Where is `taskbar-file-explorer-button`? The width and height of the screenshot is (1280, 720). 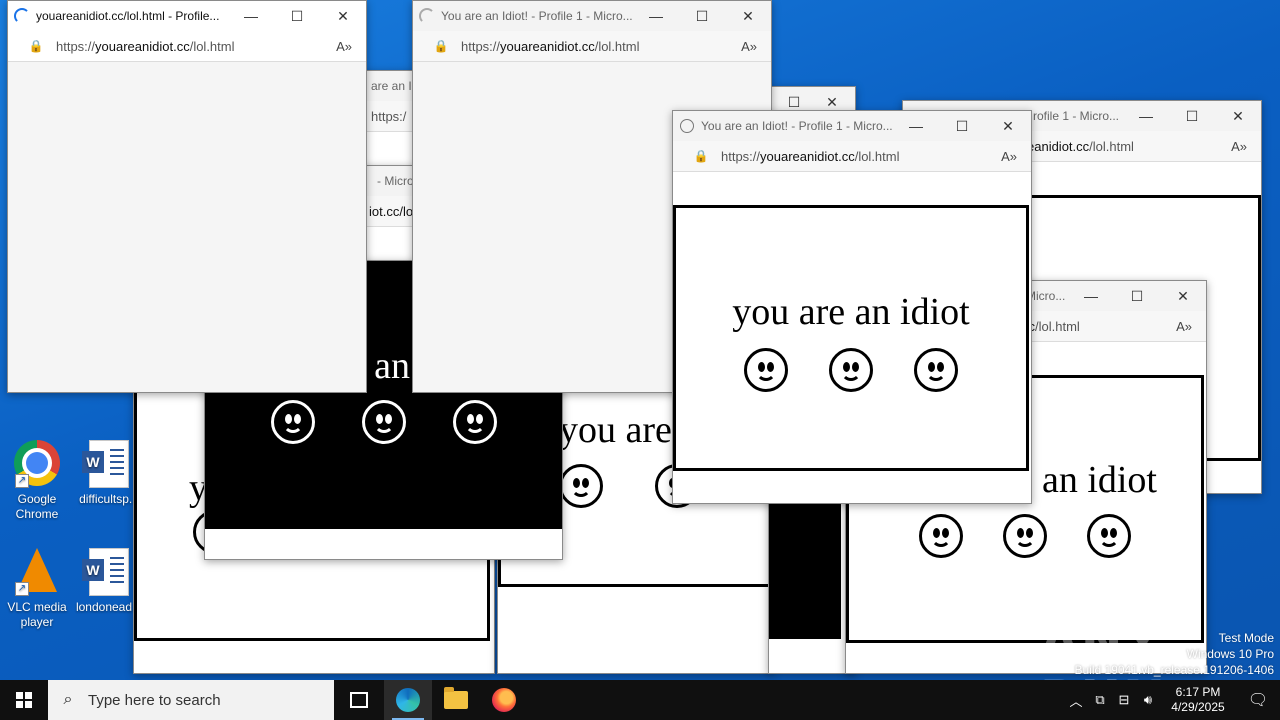
taskbar-file-explorer-button is located at coordinates (456, 700).